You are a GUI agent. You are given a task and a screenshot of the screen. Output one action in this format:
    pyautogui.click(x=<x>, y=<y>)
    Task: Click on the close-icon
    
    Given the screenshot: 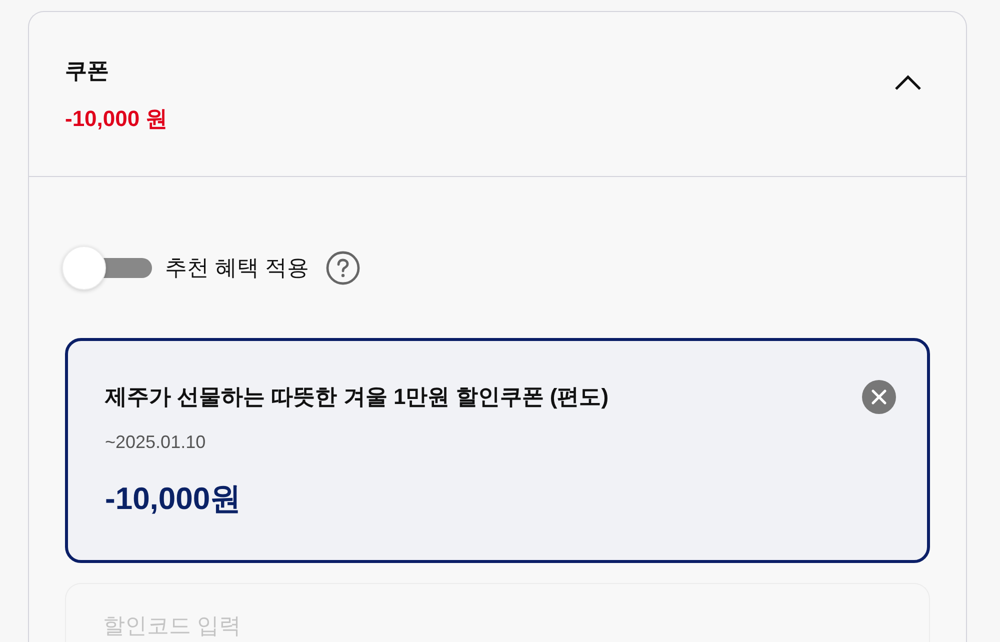 What is the action you would take?
    pyautogui.click(x=879, y=397)
    